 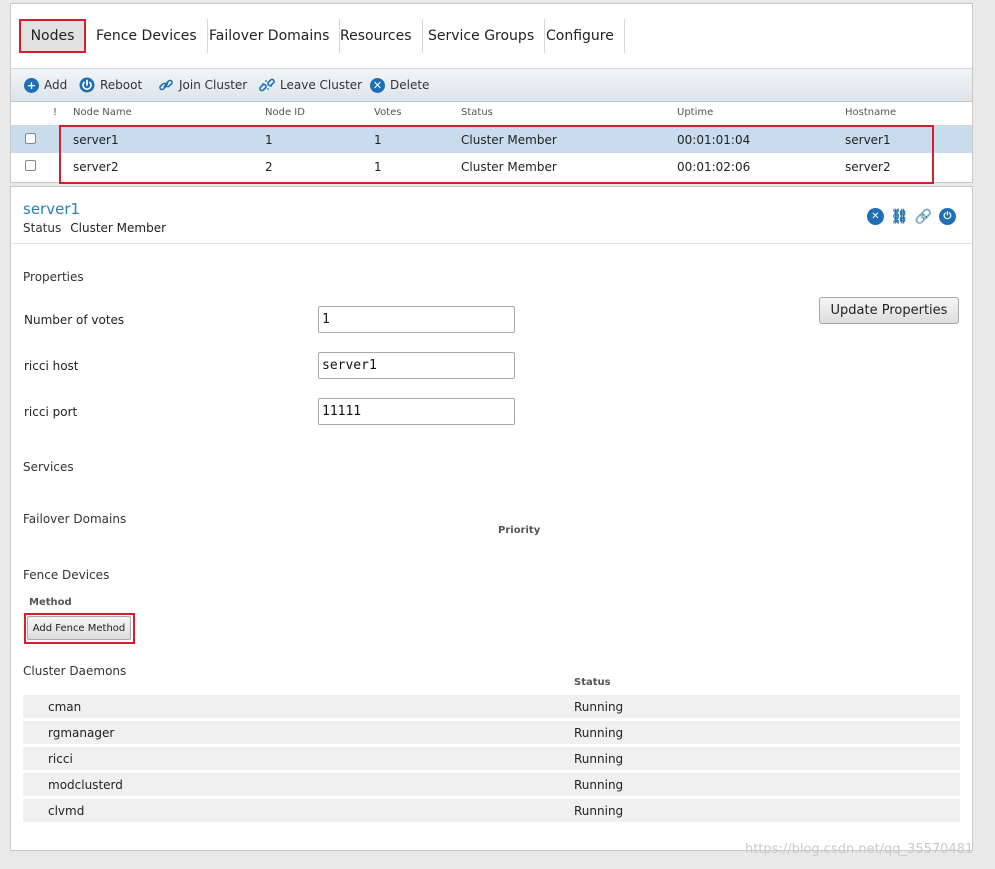 What do you see at coordinates (695, 112) in the screenshot?
I see `col-uptime: Uptime` at bounding box center [695, 112].